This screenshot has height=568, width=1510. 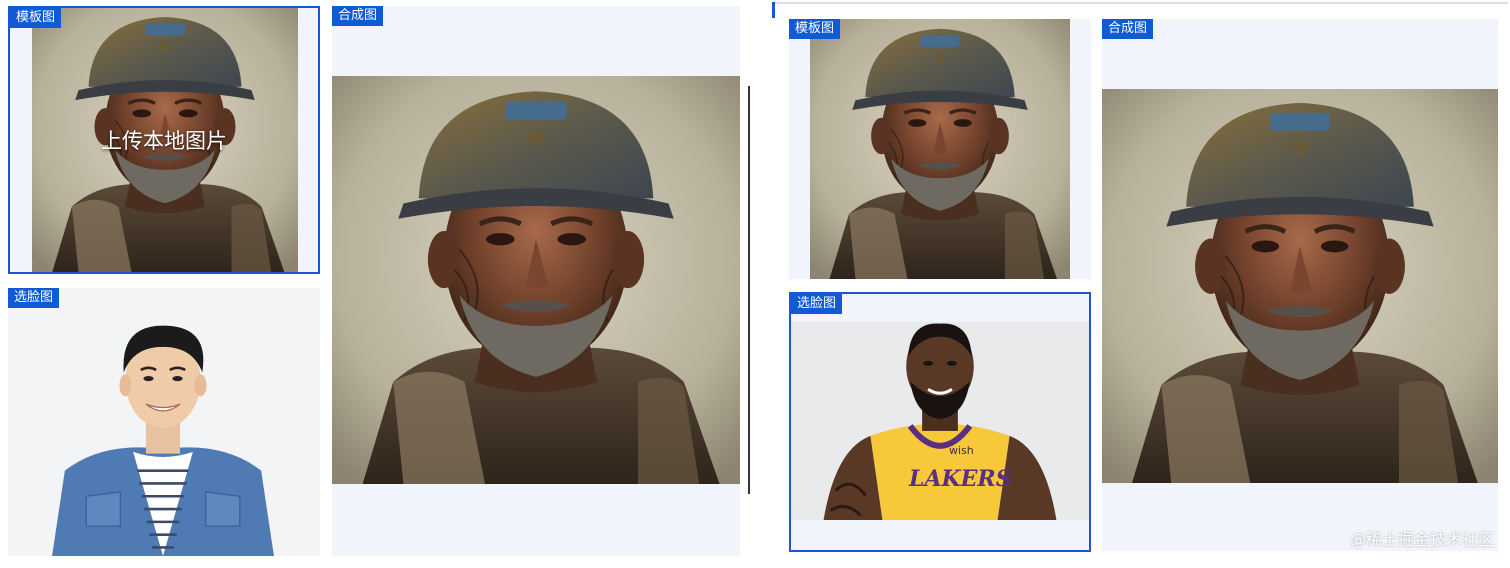 I want to click on right-group-top-border, so click(x=1140, y=3).